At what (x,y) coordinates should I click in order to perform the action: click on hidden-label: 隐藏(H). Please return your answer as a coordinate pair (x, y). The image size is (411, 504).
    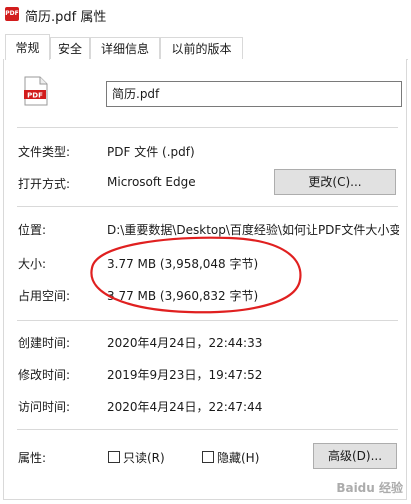
    Looking at the image, I should click on (238, 458).